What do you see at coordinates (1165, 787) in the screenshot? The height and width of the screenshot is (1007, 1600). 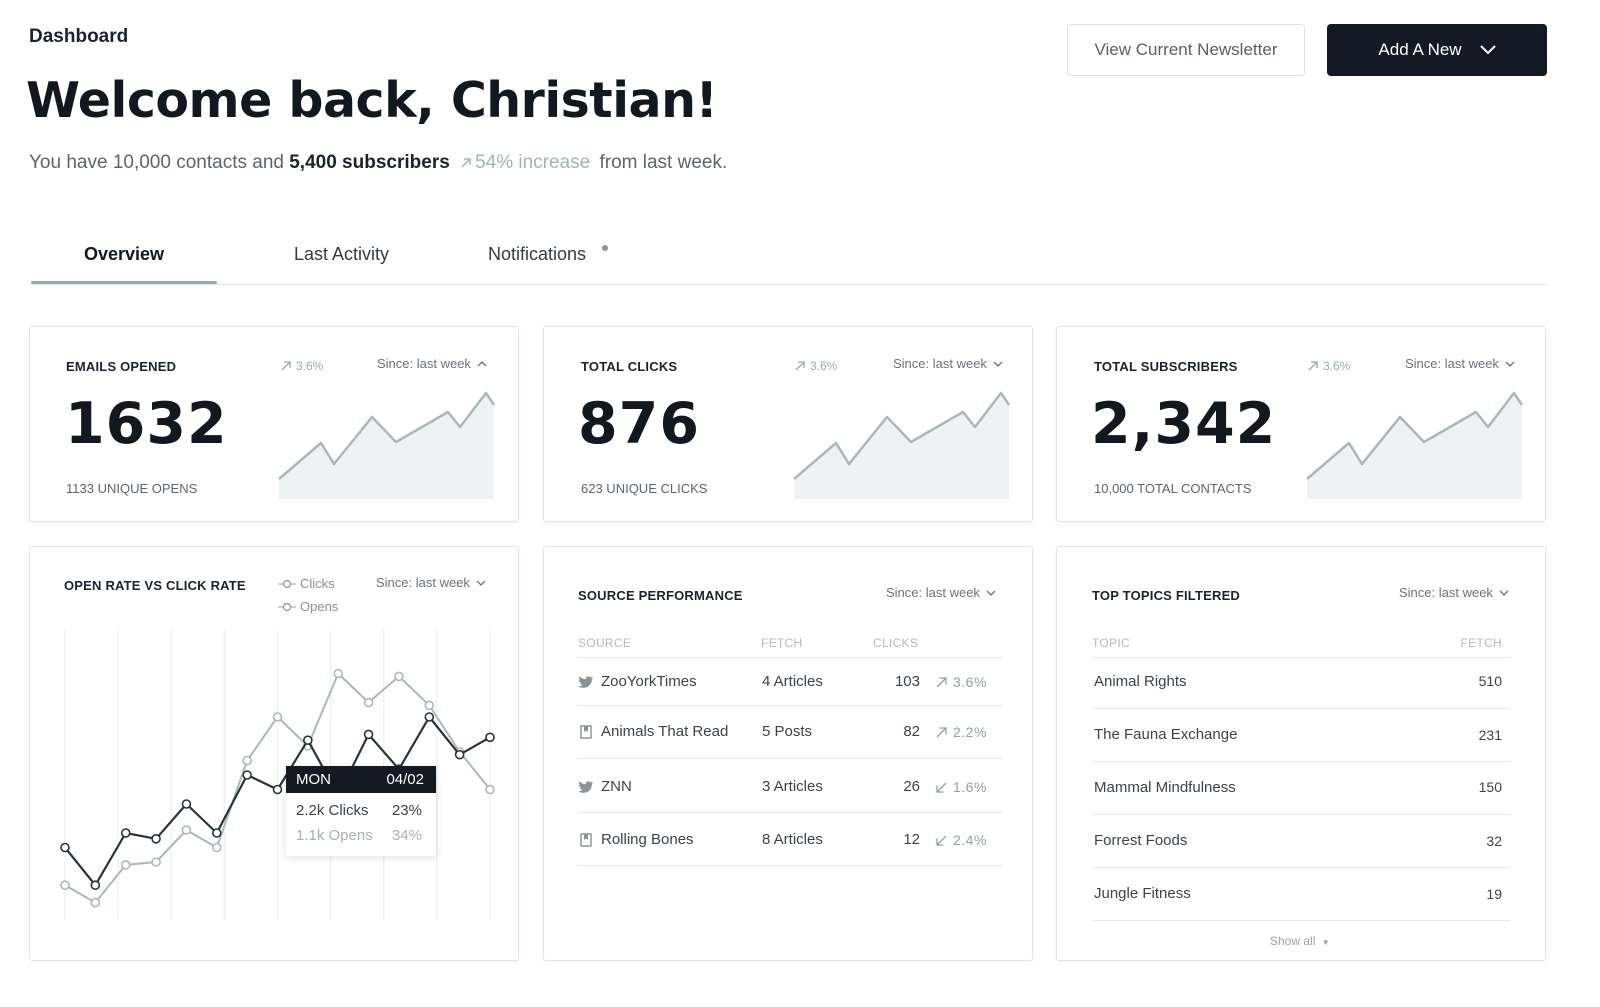 I see `topic-name: Mammal Mindfulness` at bounding box center [1165, 787].